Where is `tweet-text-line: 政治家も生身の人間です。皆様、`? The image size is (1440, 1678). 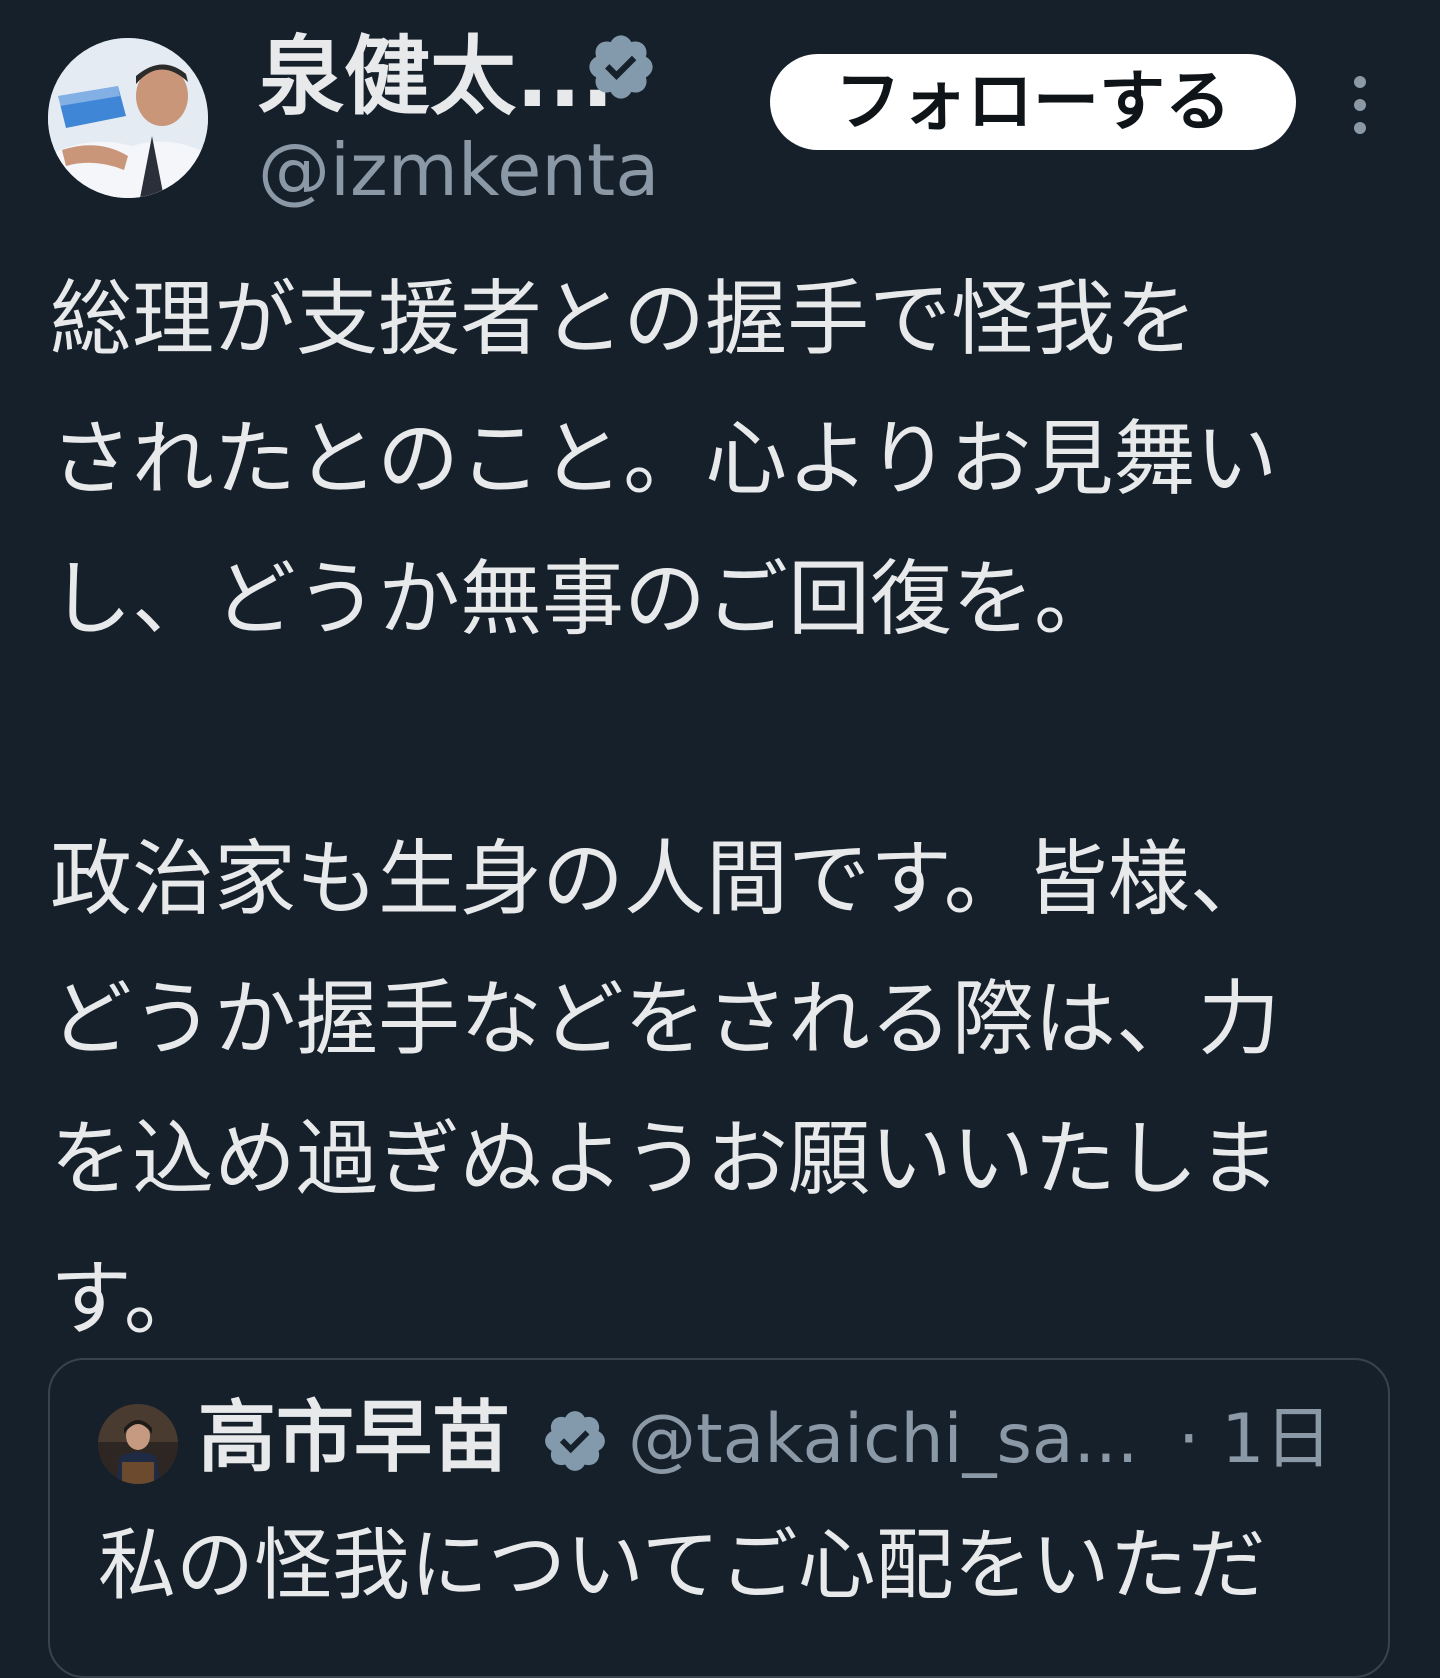 tweet-text-line: 政治家も生身の人間です。皆様、 is located at coordinates (661, 879).